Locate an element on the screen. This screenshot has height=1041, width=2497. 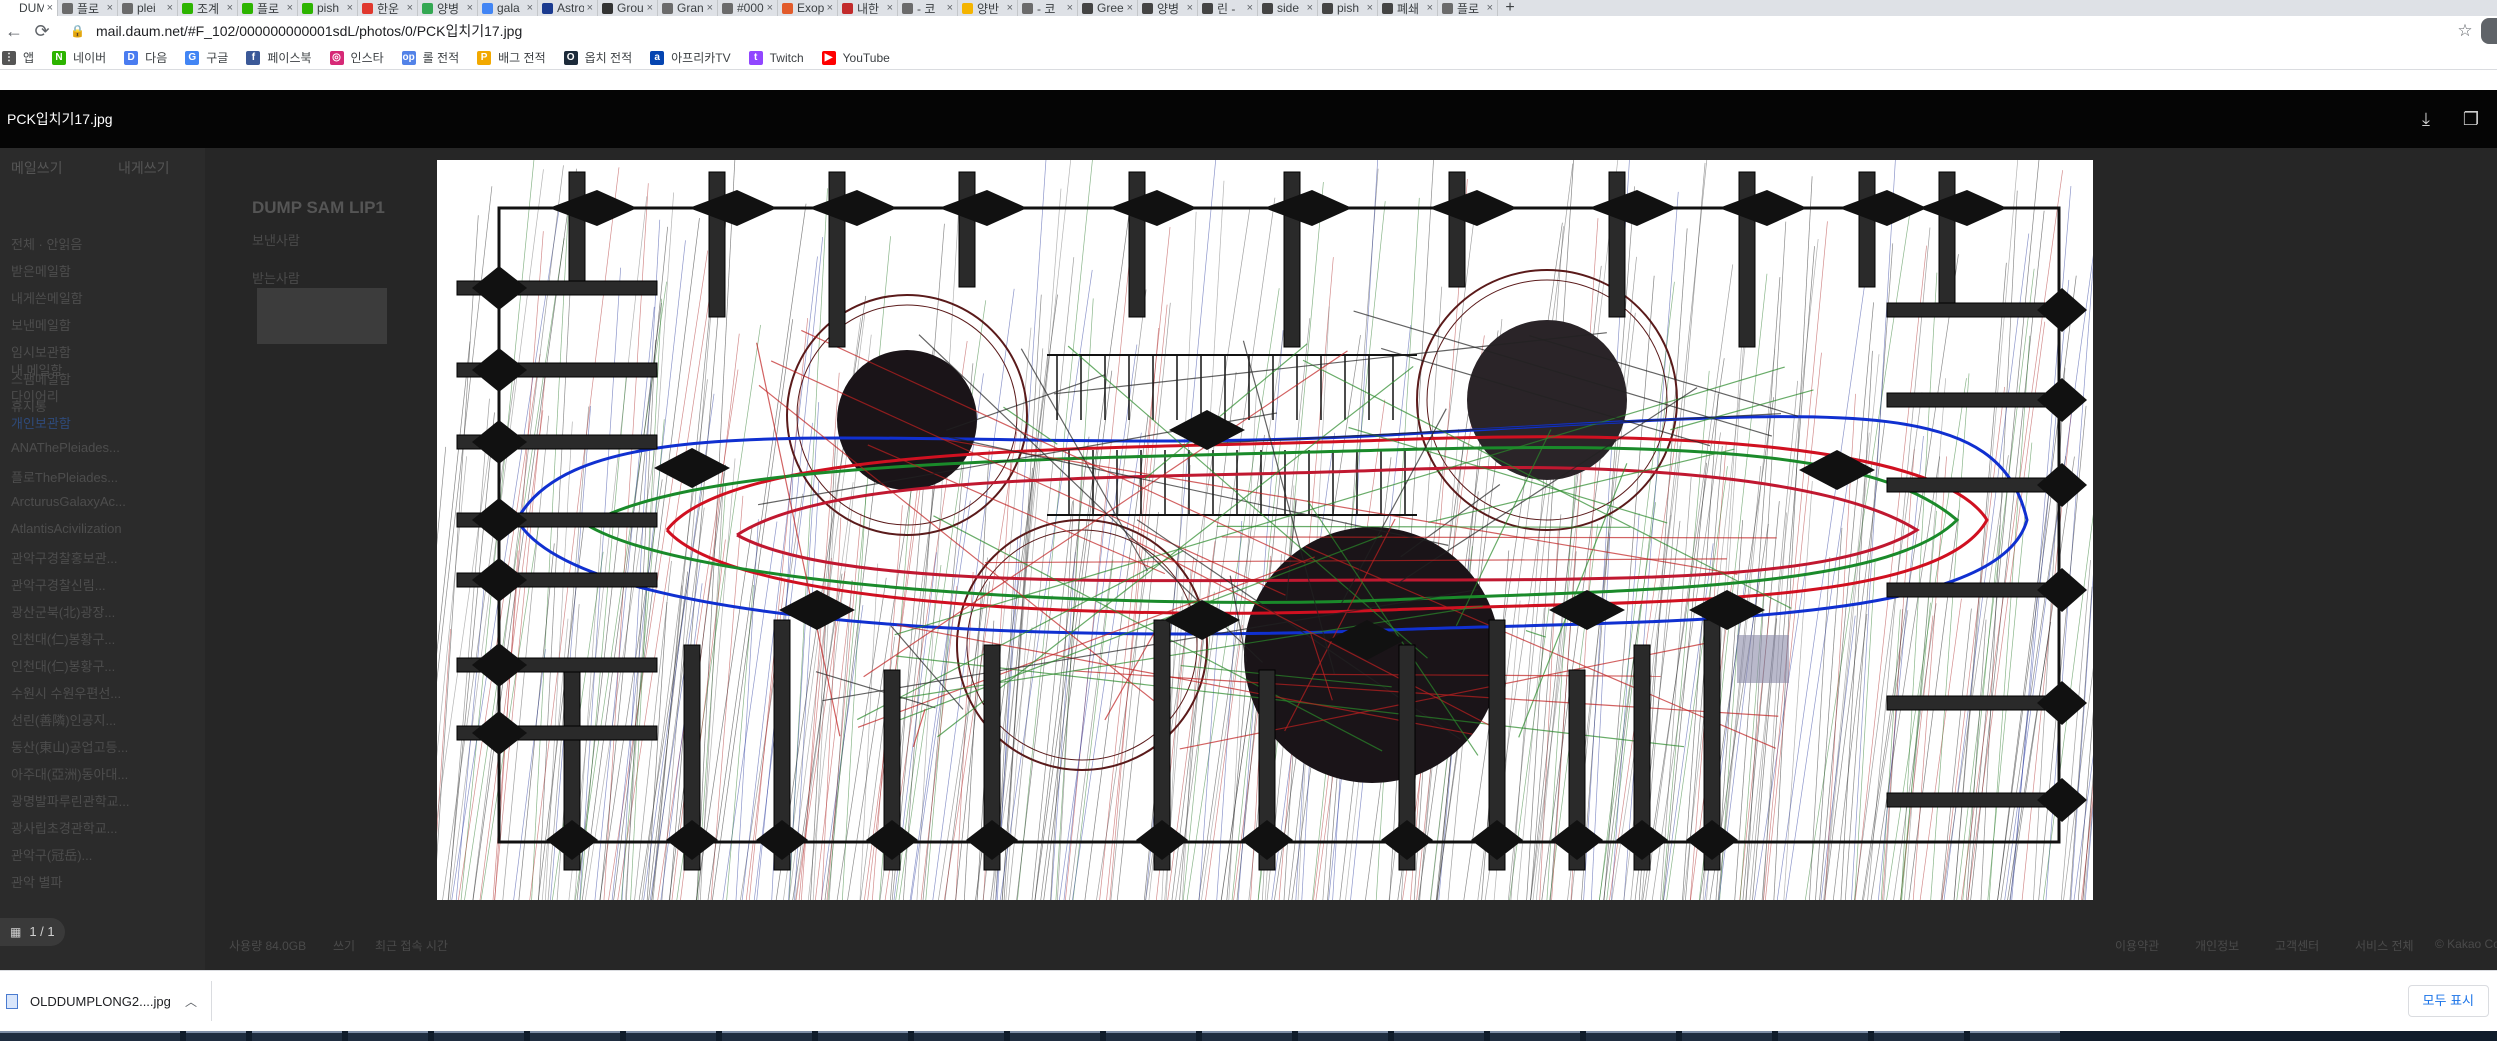
footer-link: 이용약관 is located at coordinates (2137, 945).